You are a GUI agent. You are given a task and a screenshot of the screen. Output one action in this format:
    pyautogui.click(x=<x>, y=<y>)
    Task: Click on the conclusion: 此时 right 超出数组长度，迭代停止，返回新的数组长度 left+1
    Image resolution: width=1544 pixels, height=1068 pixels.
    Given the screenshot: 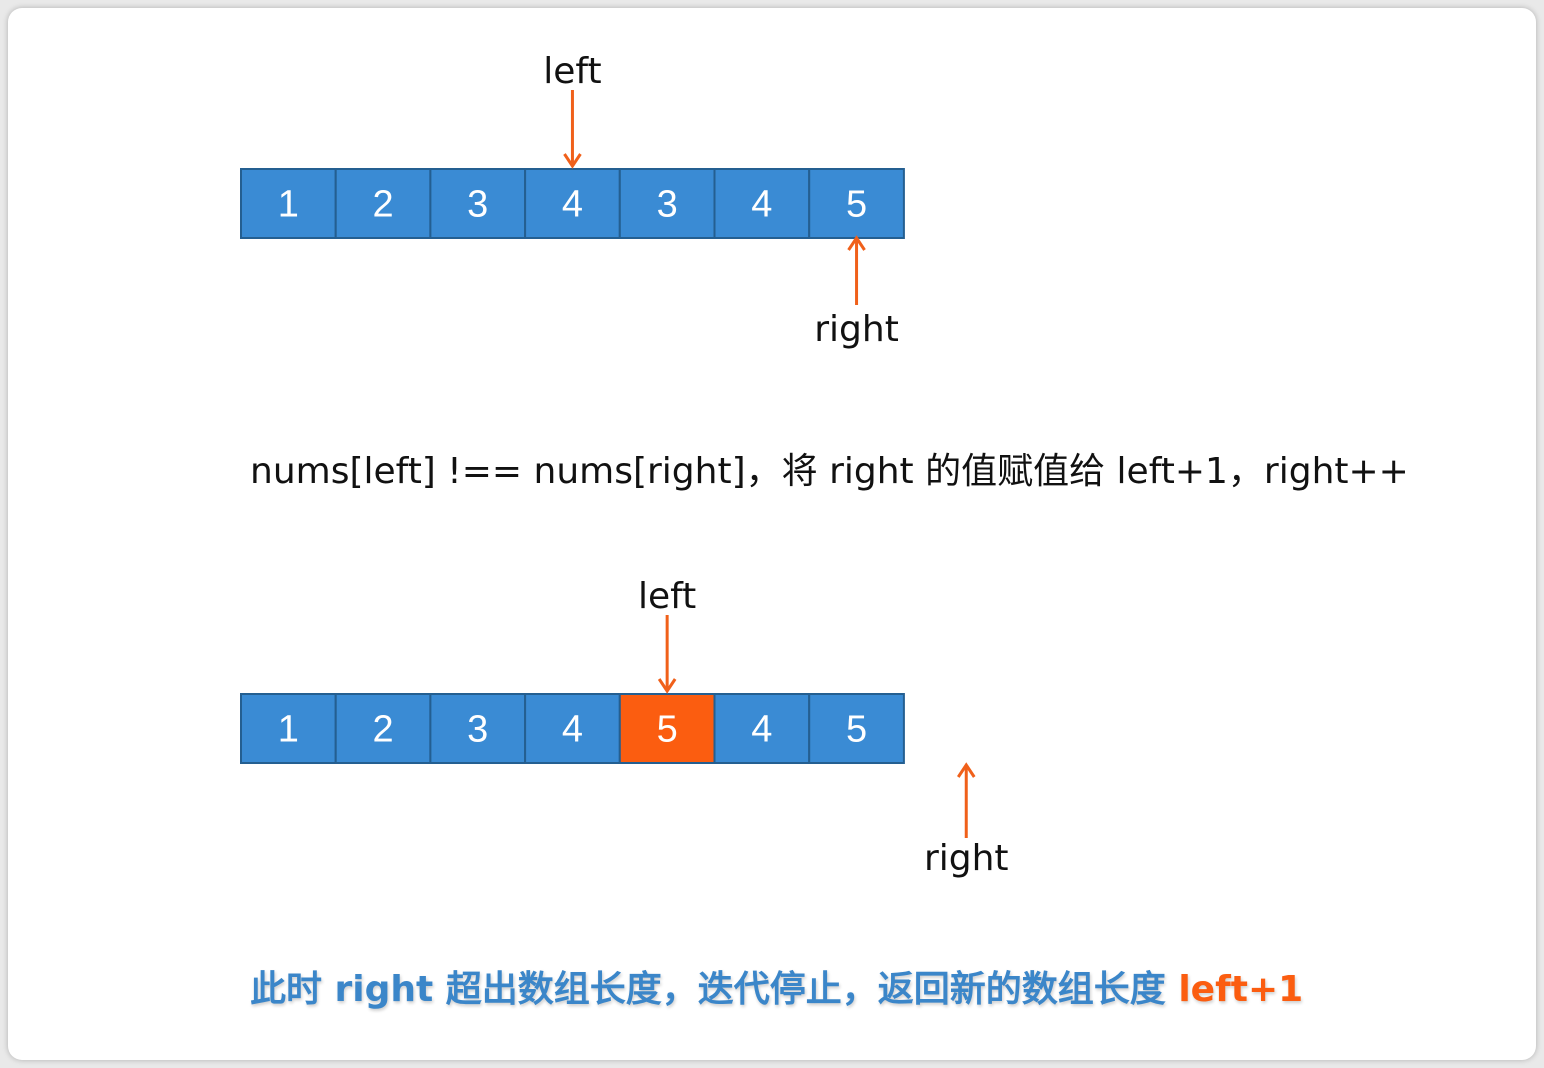 What is the action you would take?
    pyautogui.click(x=776, y=986)
    